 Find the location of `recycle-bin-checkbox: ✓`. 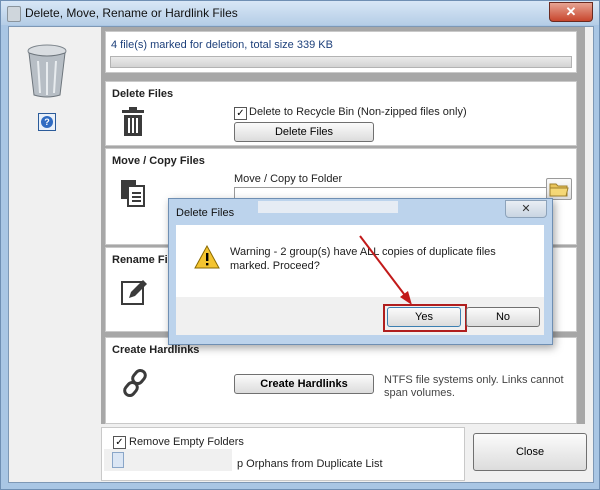

recycle-bin-checkbox: ✓ is located at coordinates (240, 113).